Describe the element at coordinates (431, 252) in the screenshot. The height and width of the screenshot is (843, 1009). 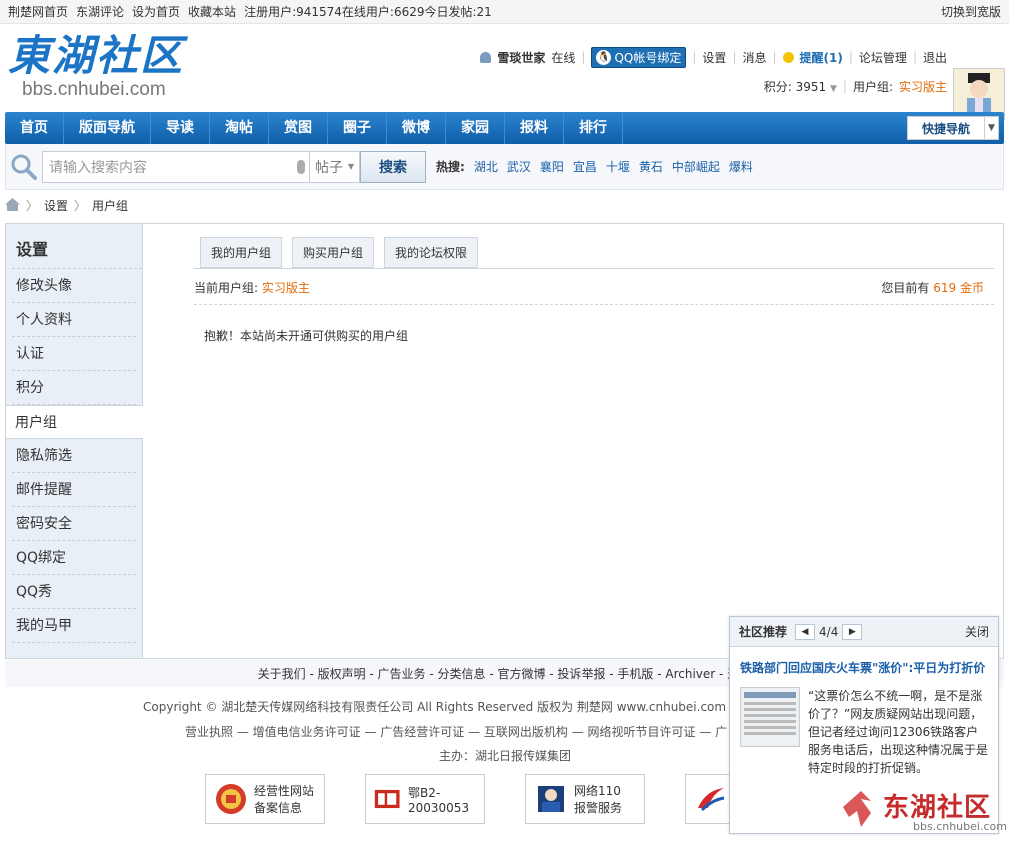
I see `tab-forum-permissions: 我的论坛权限` at that location.